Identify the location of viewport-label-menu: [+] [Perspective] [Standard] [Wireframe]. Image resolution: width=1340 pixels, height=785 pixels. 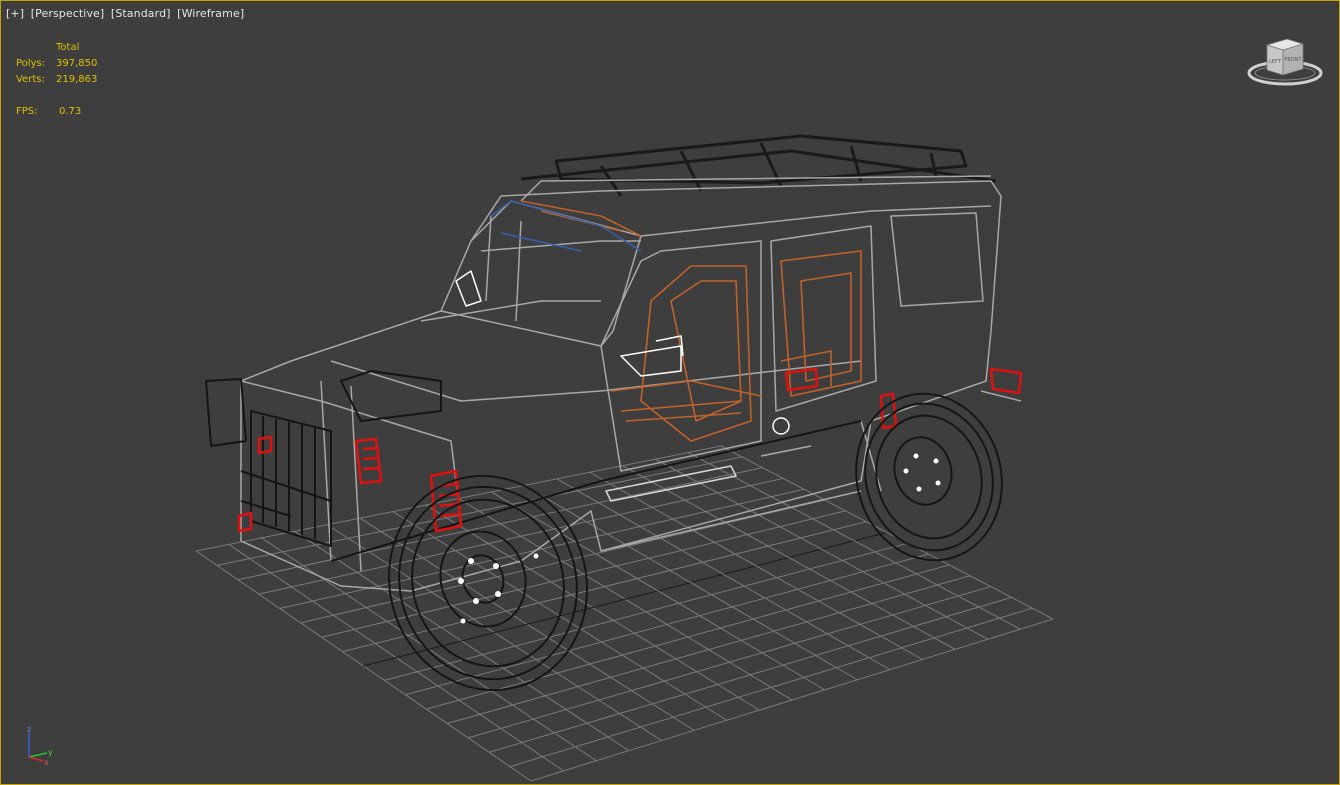
(126, 13).